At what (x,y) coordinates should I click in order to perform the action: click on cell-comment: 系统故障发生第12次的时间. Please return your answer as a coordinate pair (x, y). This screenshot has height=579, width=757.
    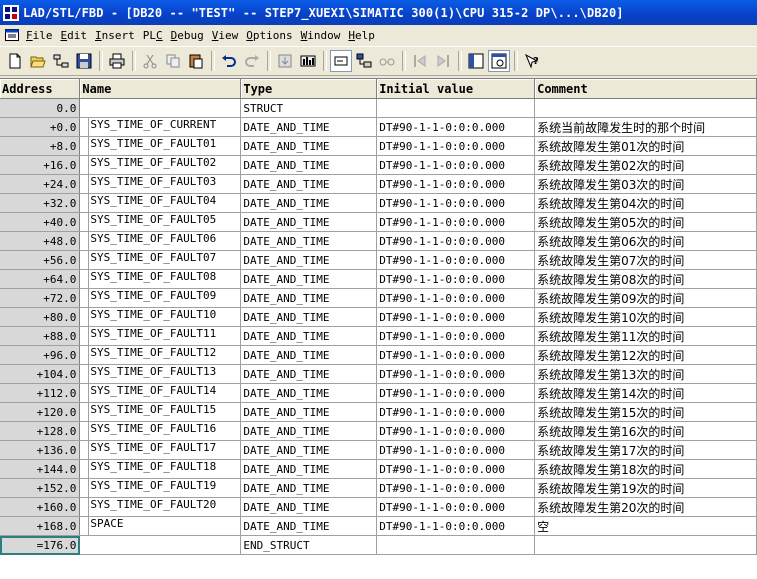
    Looking at the image, I should click on (645, 355).